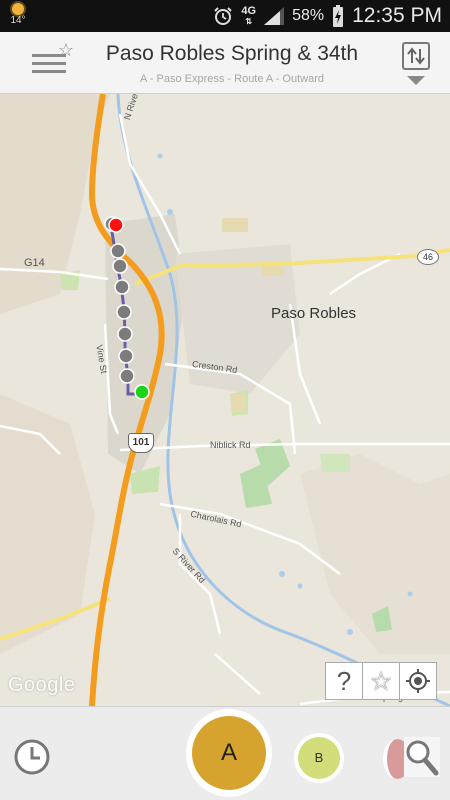 The image size is (450, 800). What do you see at coordinates (141, 443) in the screenshot?
I see `highway-101-shield: 101` at bounding box center [141, 443].